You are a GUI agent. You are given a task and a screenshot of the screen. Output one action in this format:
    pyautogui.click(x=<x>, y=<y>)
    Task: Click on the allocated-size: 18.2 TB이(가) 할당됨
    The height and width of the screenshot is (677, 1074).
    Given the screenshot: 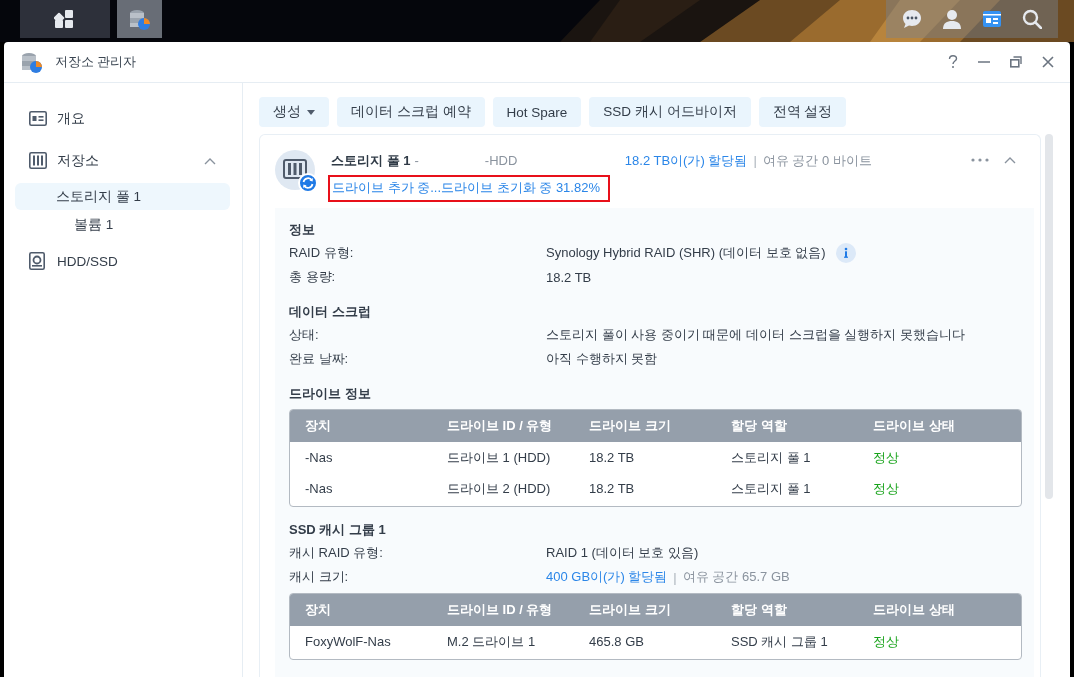 What is the action you would take?
    pyautogui.click(x=686, y=161)
    